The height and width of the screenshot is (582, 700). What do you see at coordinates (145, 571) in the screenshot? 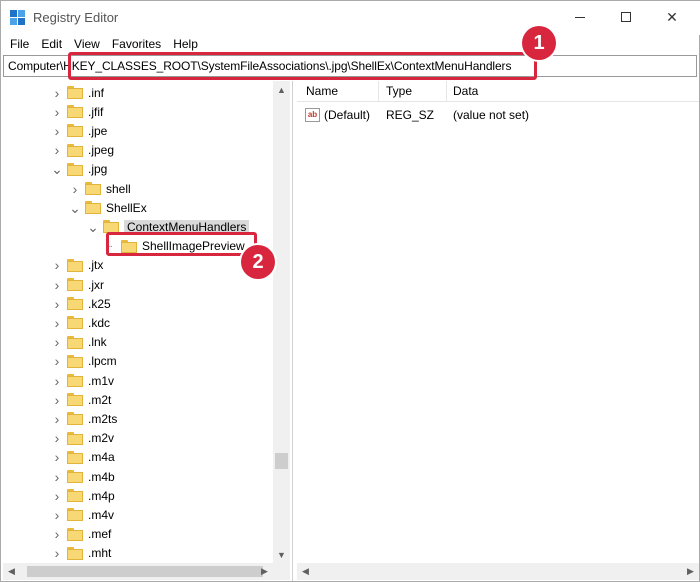
I see `tree-hscroll-thumb` at bounding box center [145, 571].